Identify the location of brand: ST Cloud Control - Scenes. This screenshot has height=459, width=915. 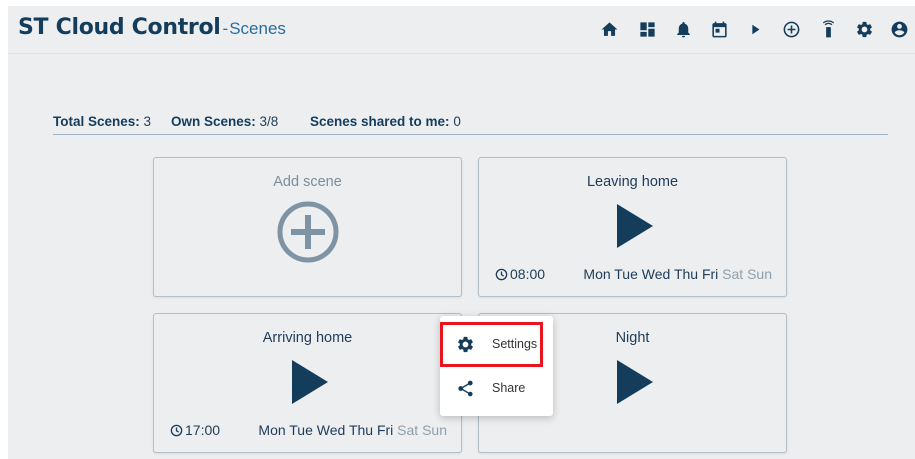
(152, 27).